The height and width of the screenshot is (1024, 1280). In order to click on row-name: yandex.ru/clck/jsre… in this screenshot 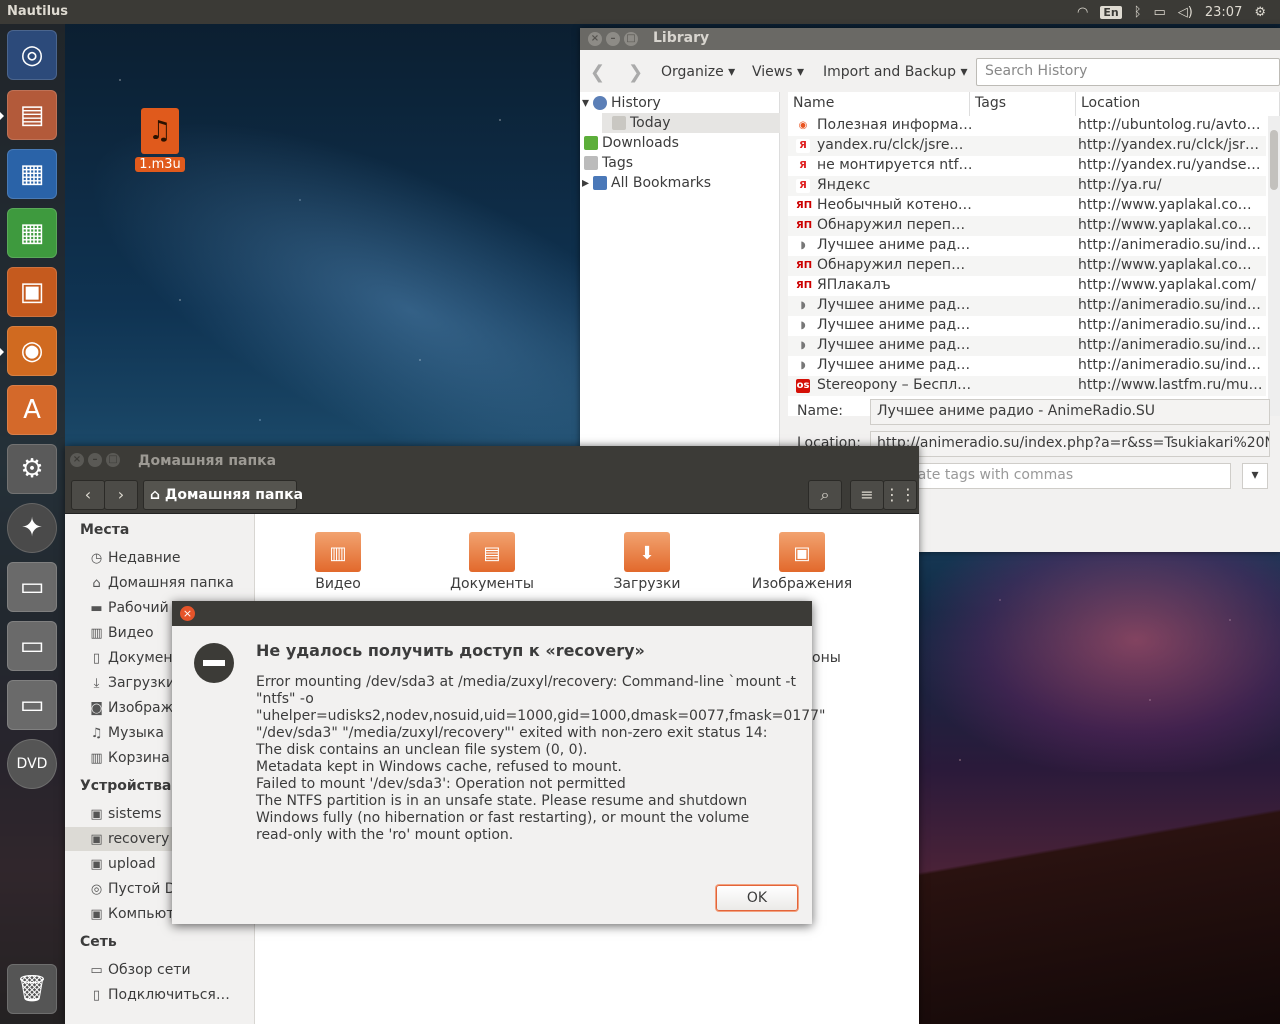, I will do `click(890, 145)`.